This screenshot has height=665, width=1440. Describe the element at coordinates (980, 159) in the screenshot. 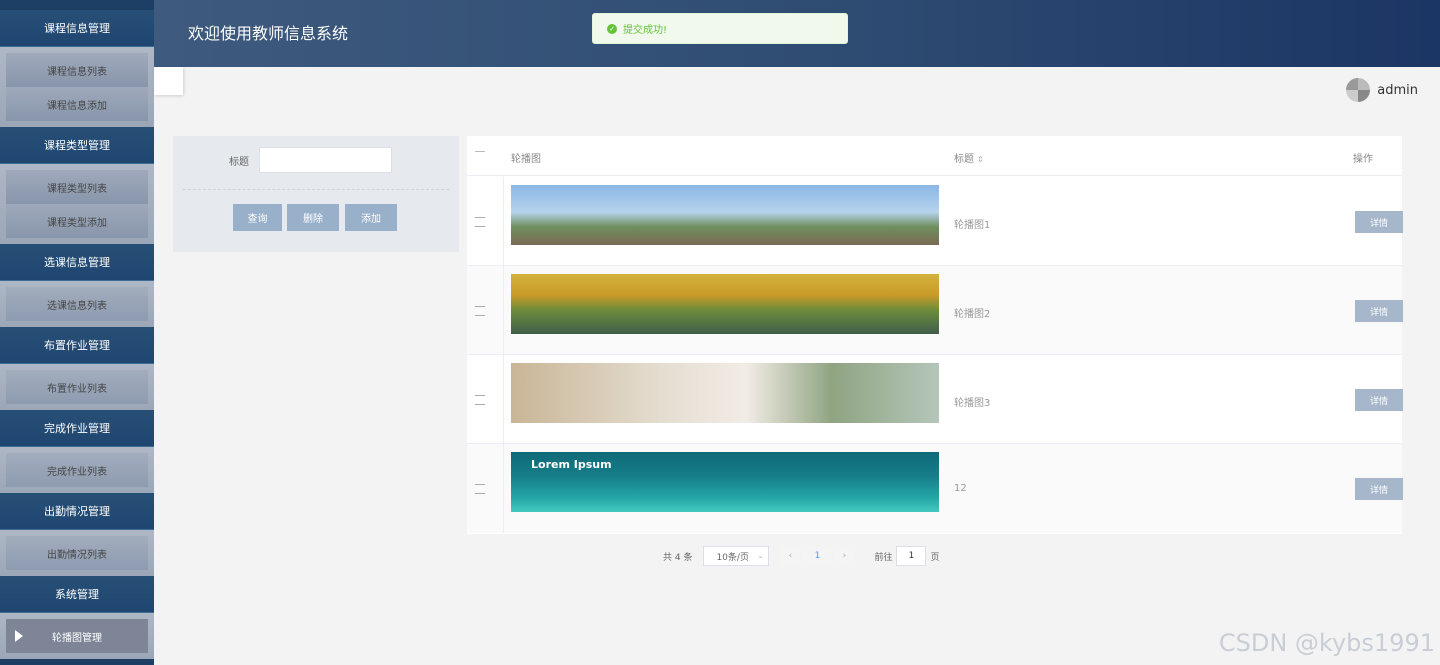

I see `sort-icon: ⇕` at that location.